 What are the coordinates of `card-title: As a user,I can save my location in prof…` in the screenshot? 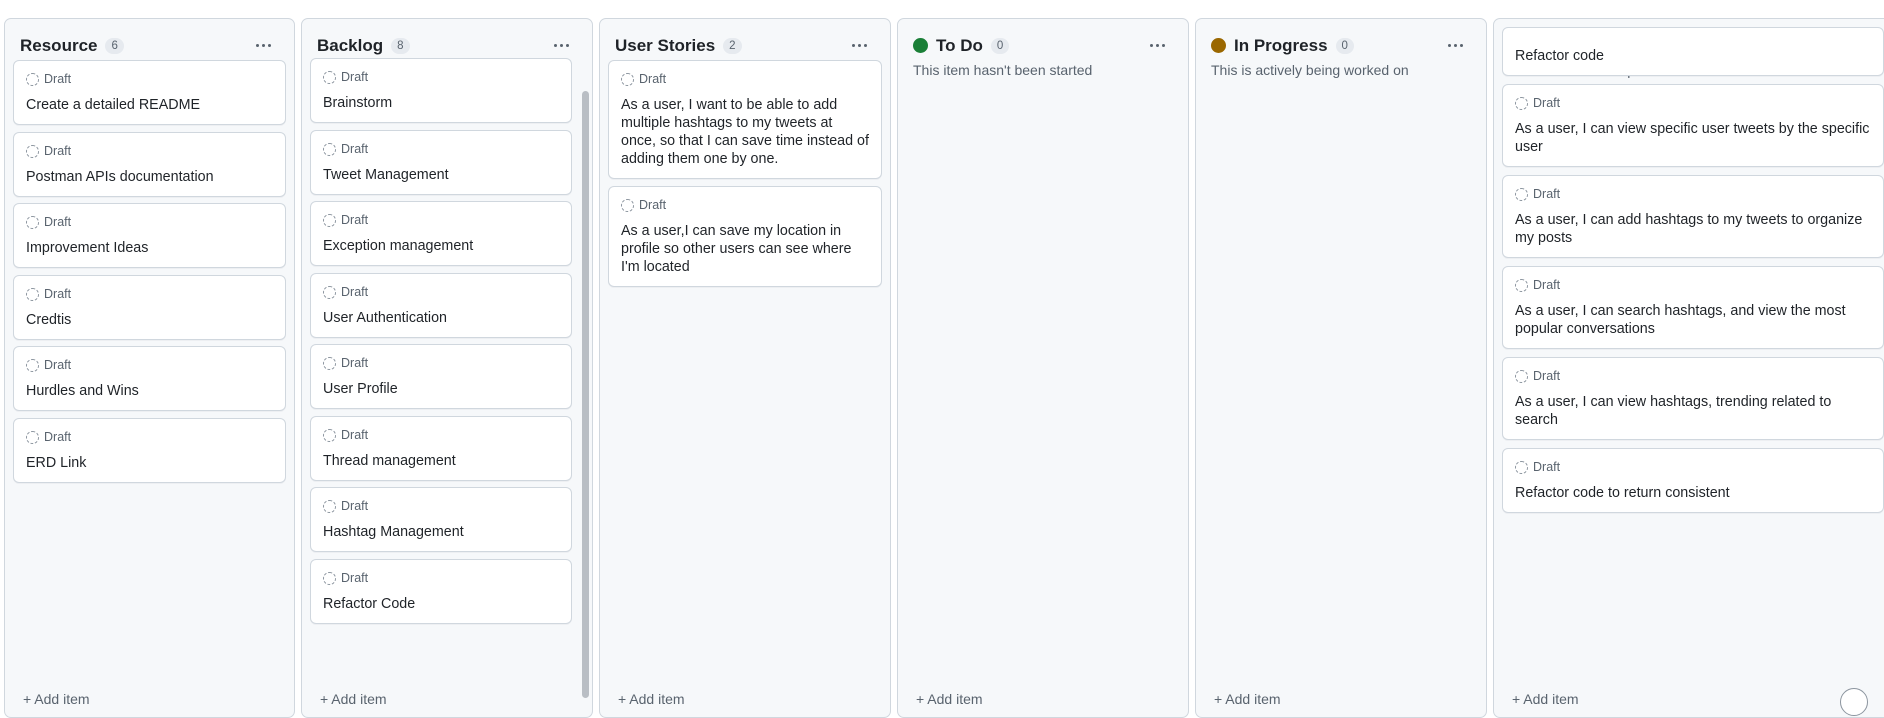 It's located at (745, 249).